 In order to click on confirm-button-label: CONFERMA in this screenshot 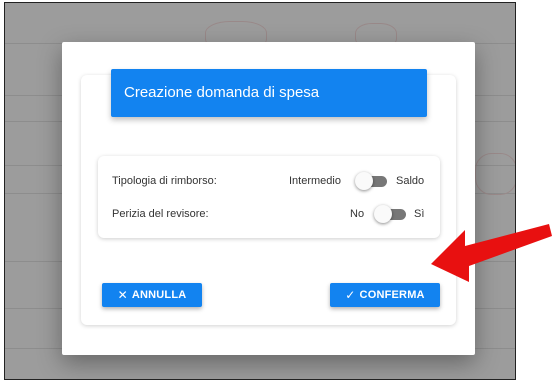, I will do `click(392, 295)`.